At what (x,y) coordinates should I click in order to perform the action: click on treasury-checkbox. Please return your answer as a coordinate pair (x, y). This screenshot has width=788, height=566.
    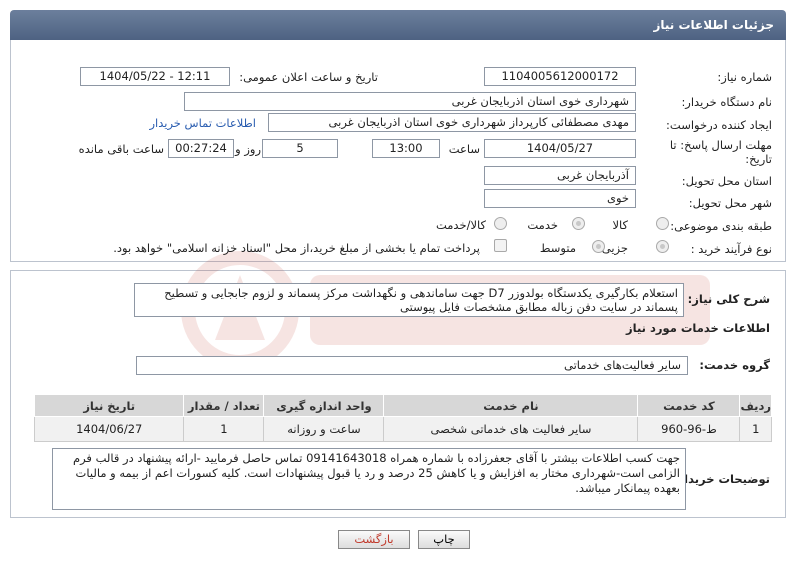
    Looking at the image, I should click on (500, 245).